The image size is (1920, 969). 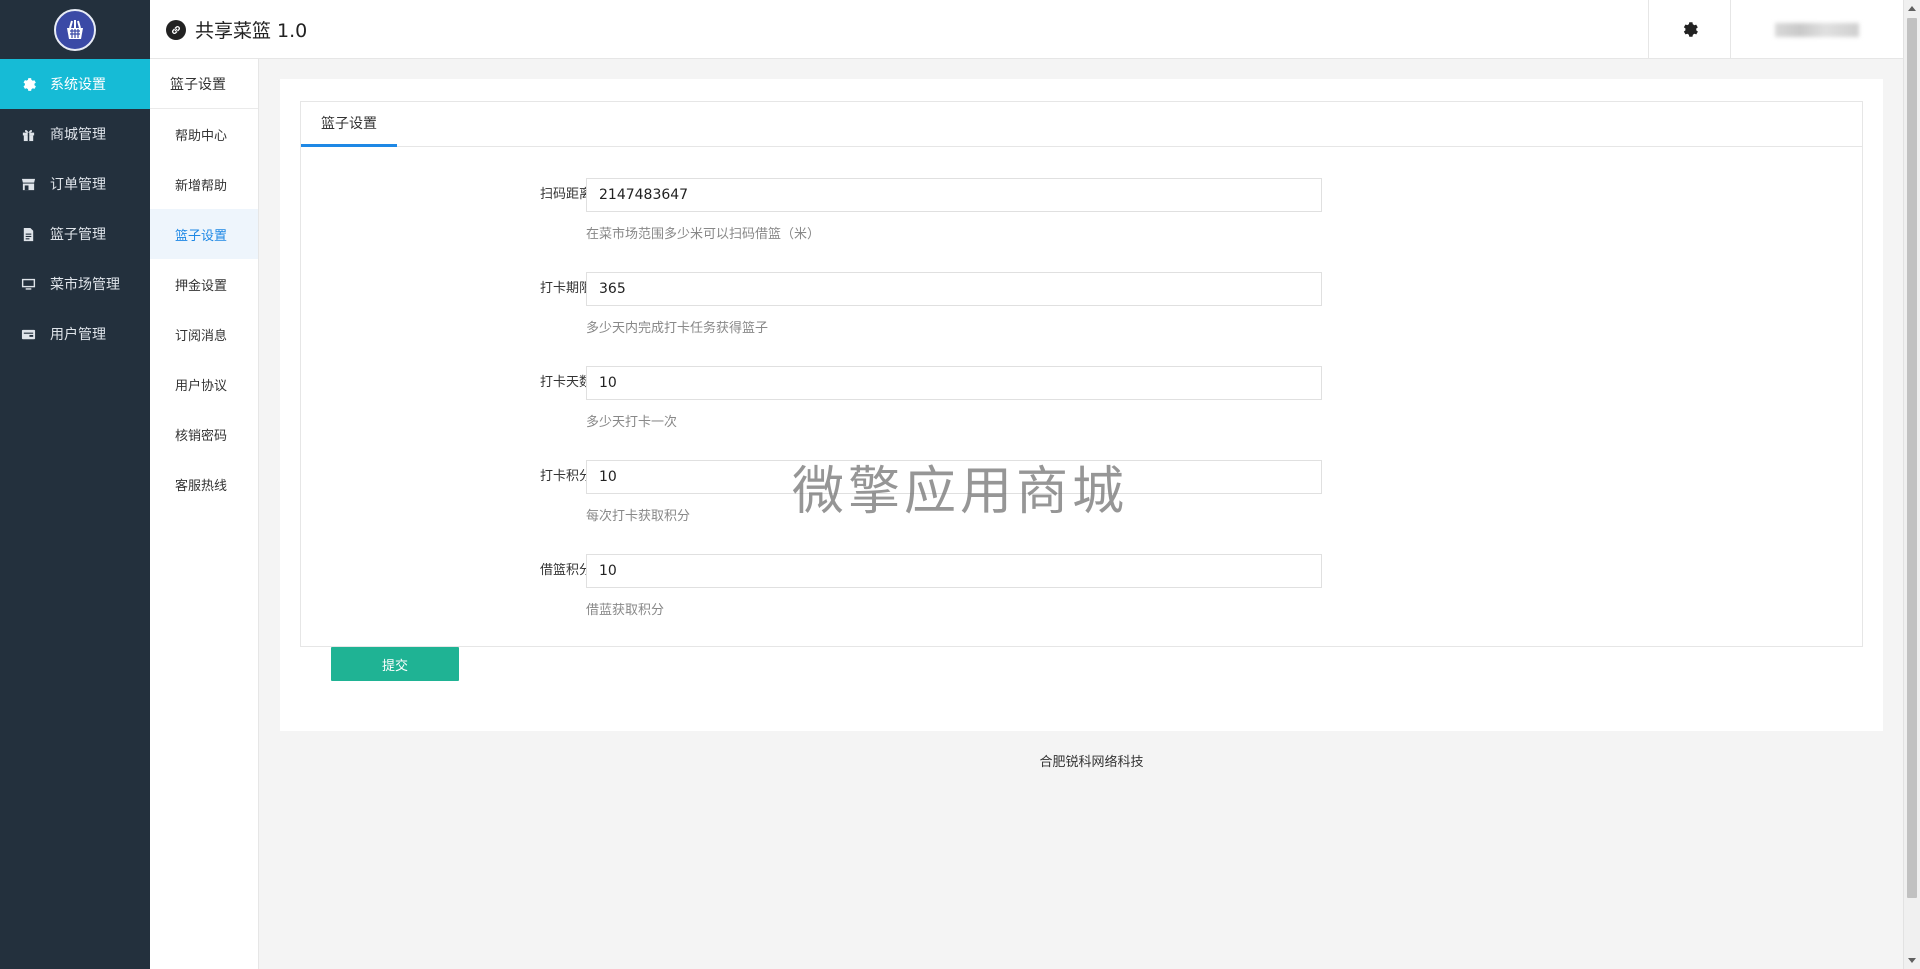 I want to click on sidebar-item-order-management: 订单管理, so click(x=75, y=184).